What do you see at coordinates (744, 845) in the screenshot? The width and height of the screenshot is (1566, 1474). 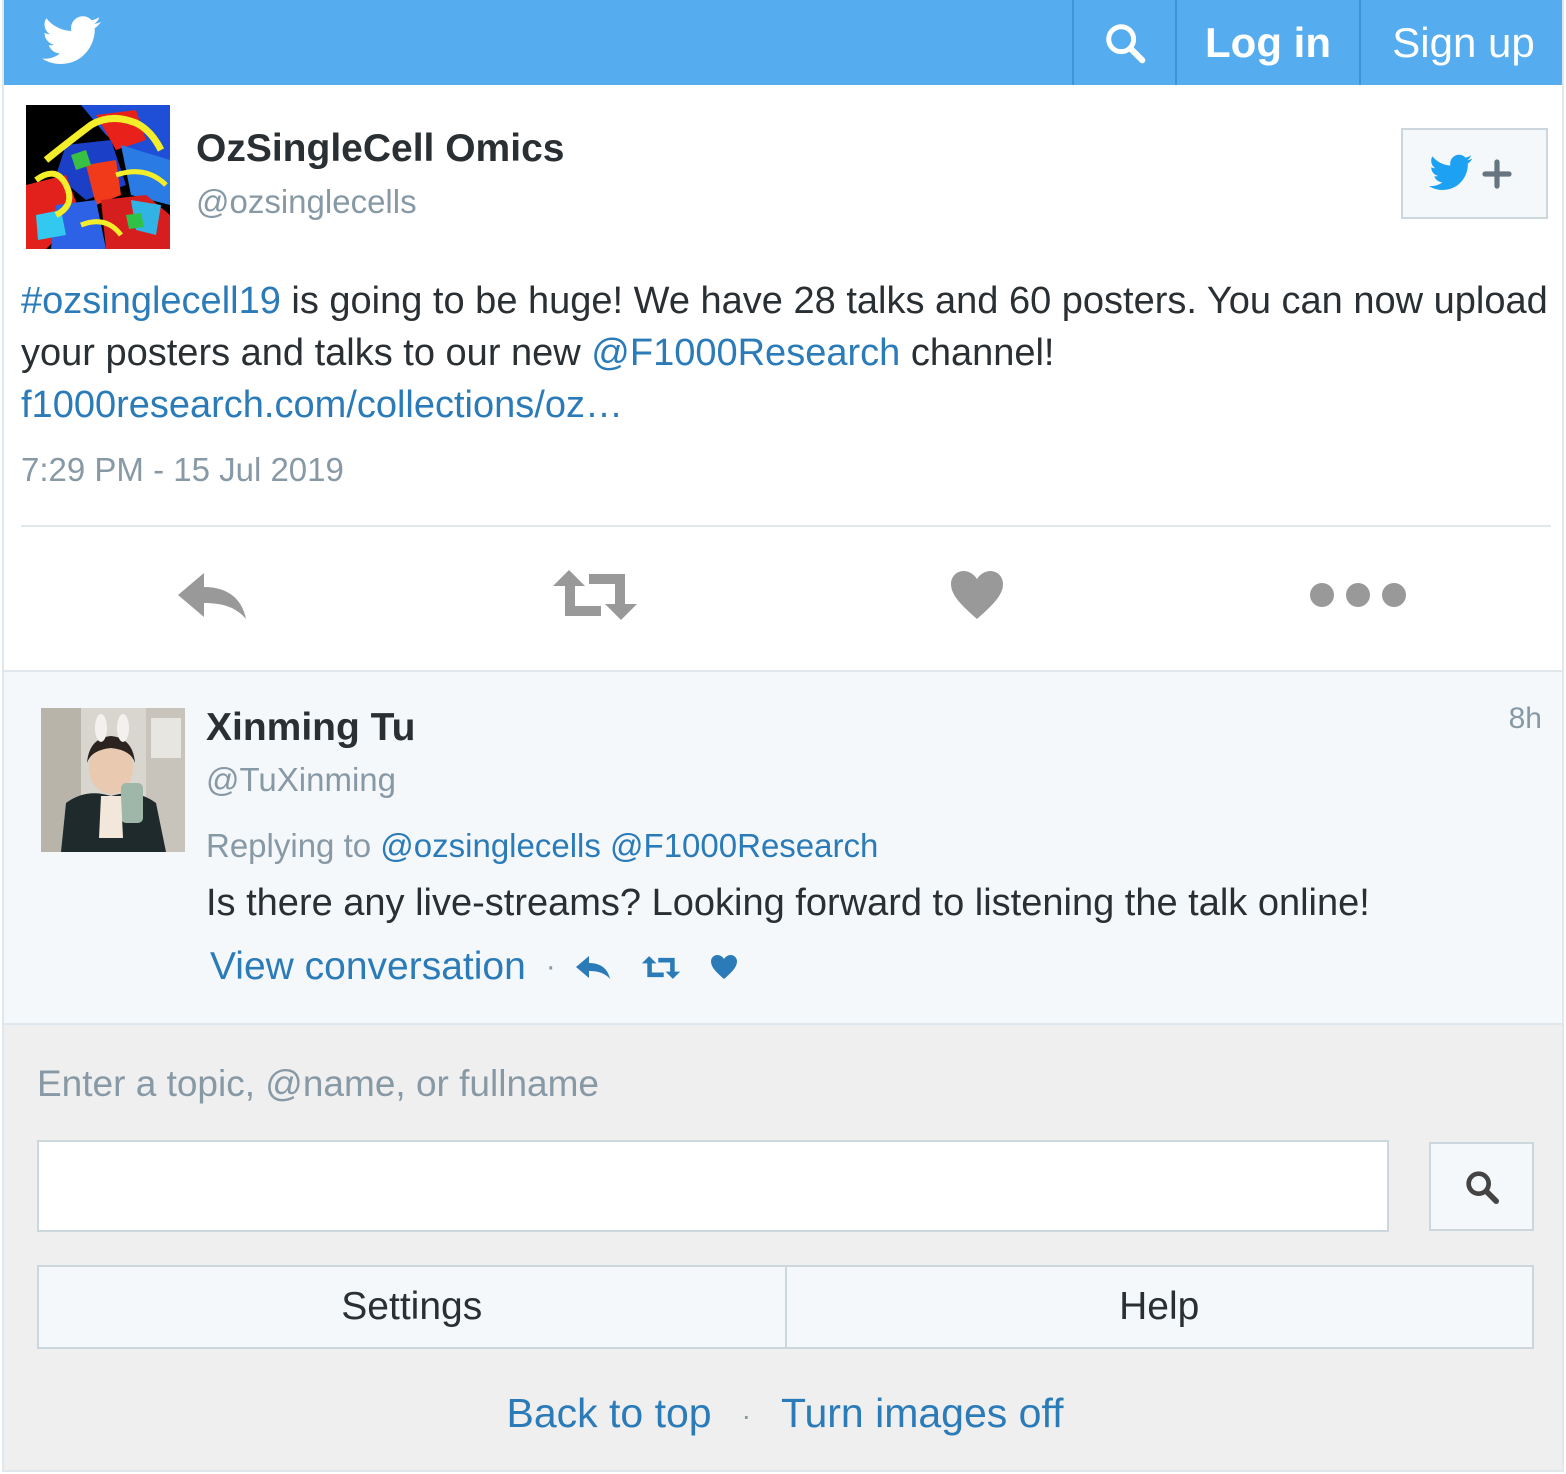 I see `replying-mention-f1000research: @F1000Research` at bounding box center [744, 845].